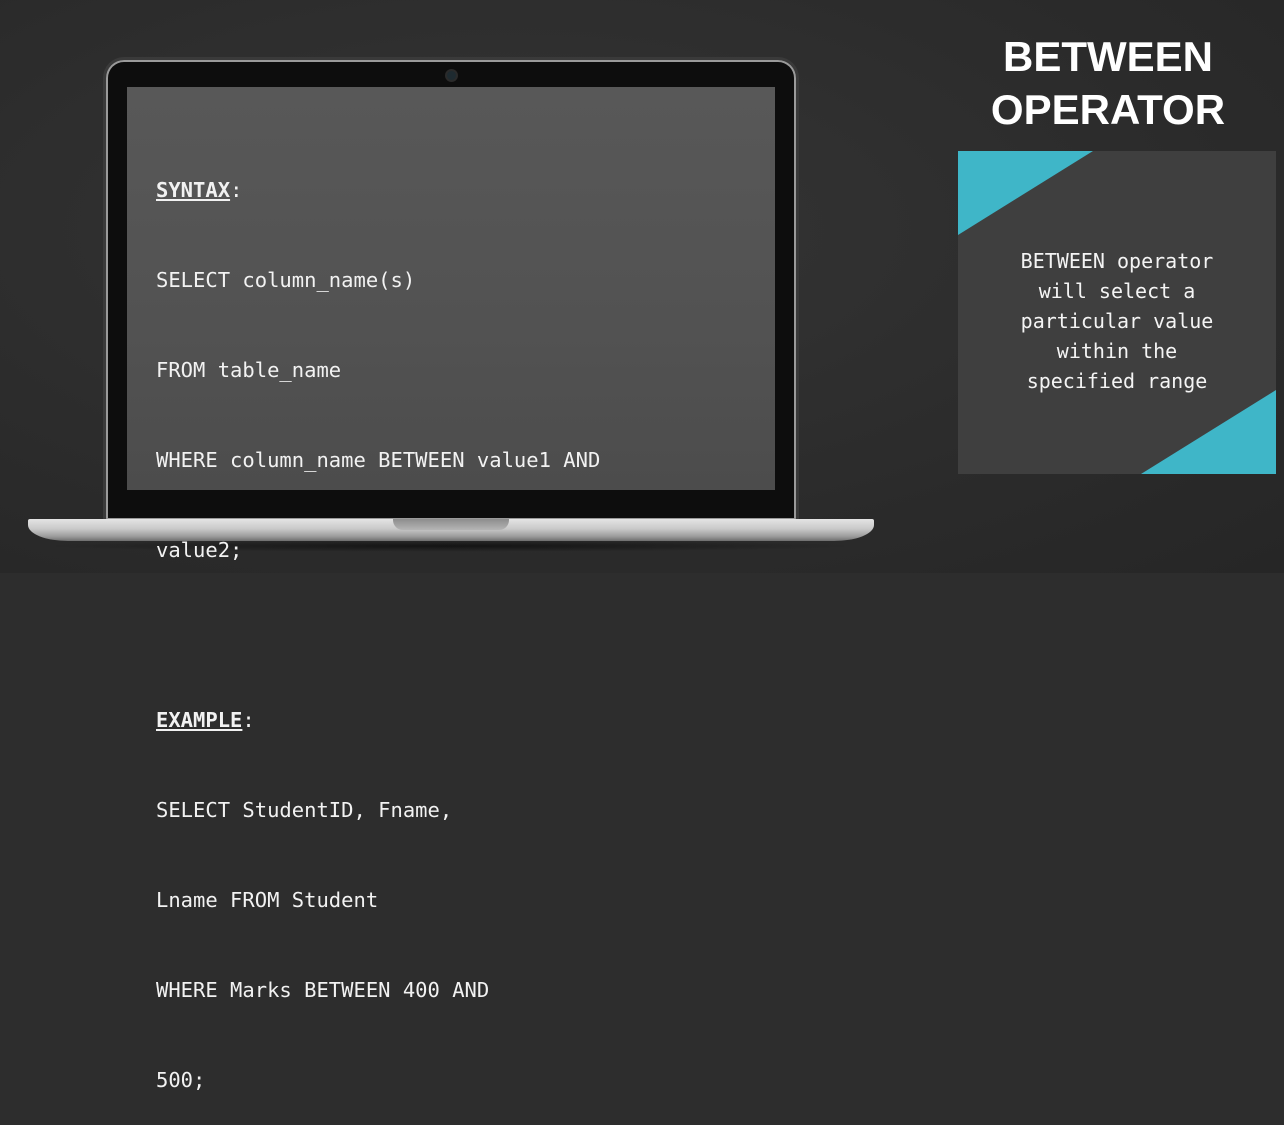 Image resolution: width=1284 pixels, height=1125 pixels. I want to click on syntax-label: SYNTAX, so click(193, 190).